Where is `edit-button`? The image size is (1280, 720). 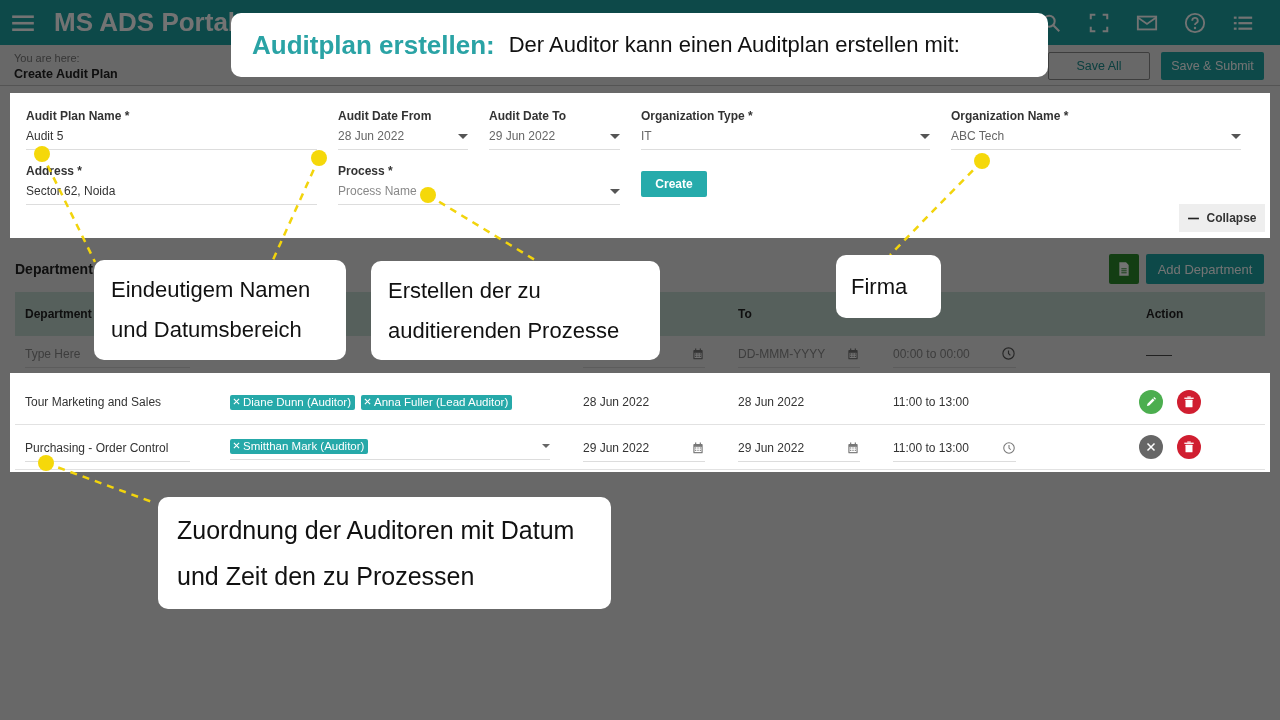 edit-button is located at coordinates (1151, 402).